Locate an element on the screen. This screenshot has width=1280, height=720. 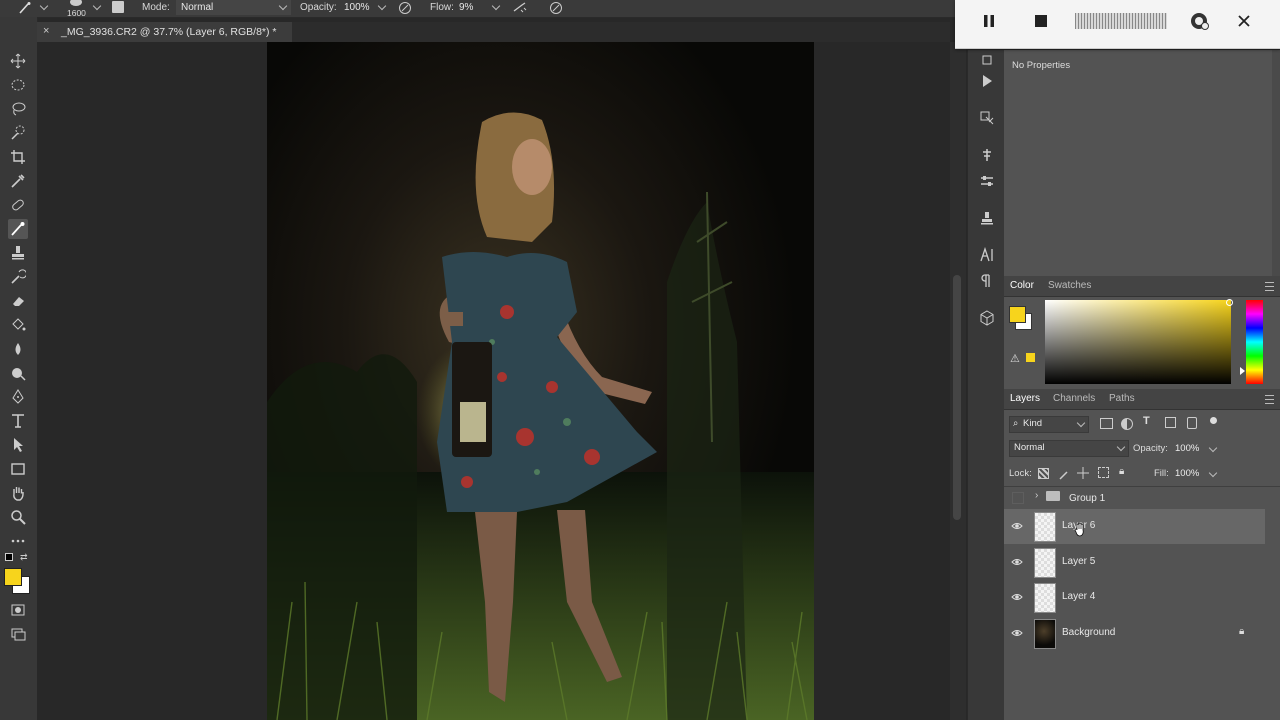
pressure-opacity-icon is located at coordinates (405, 9).